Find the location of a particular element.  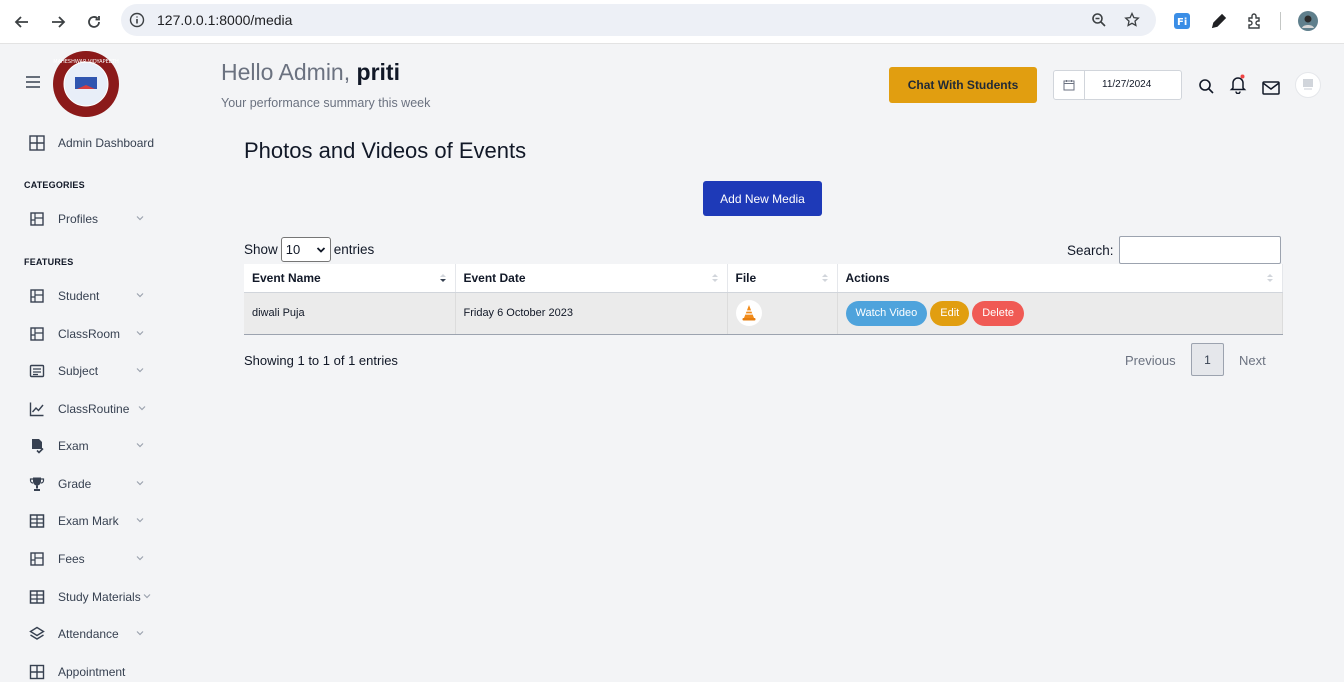

sidebar-item-label: Exam Mark is located at coordinates (88, 521).